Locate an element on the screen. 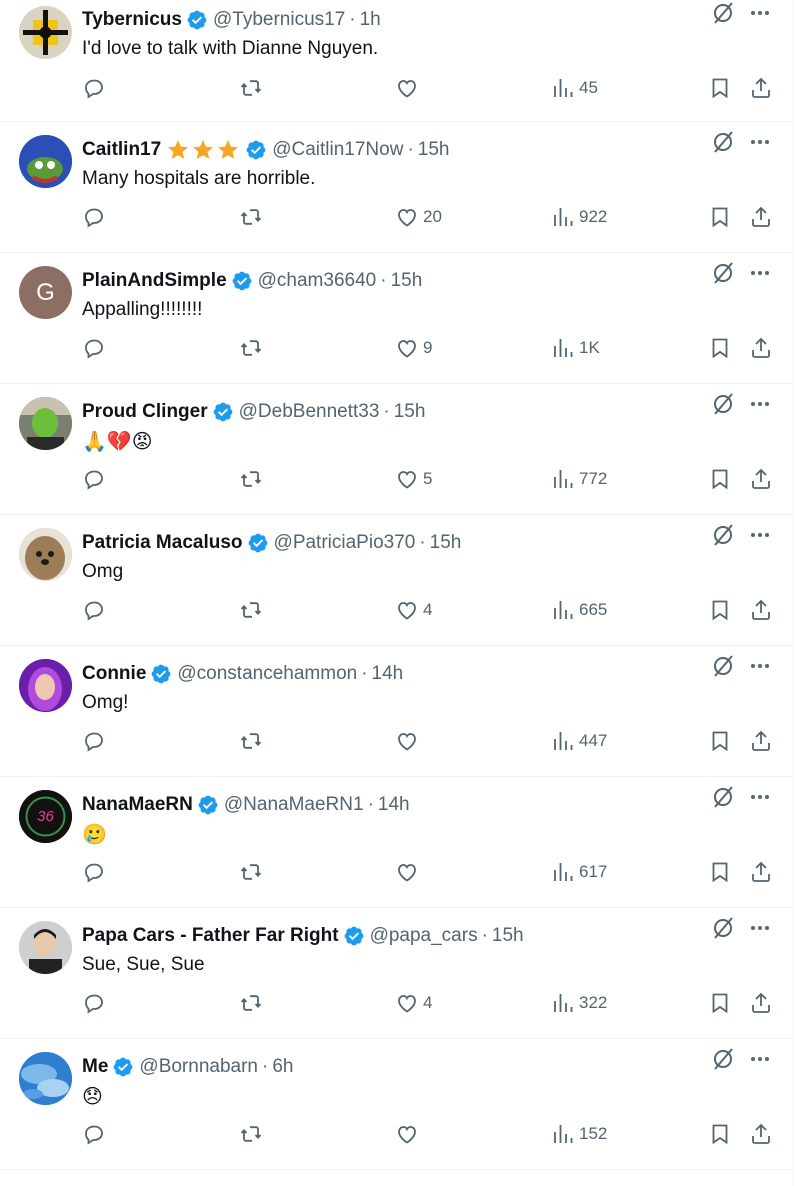  author-name: Caitlin17 is located at coordinates (121, 150).